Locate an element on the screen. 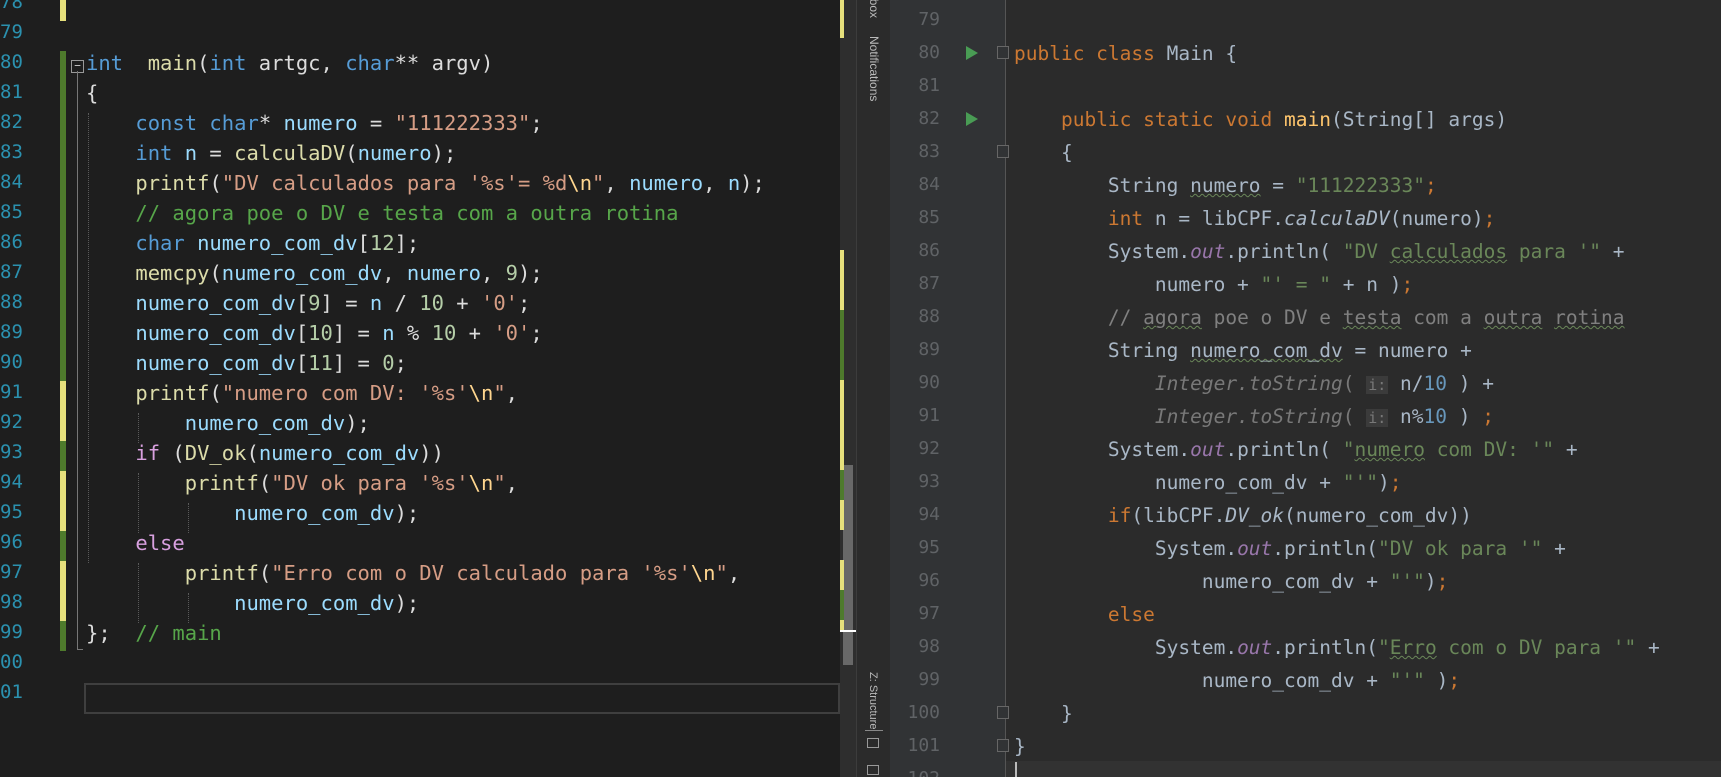 This screenshot has height=777, width=1721. code-line: char numero_com_dv[12]; is located at coordinates (252, 243).